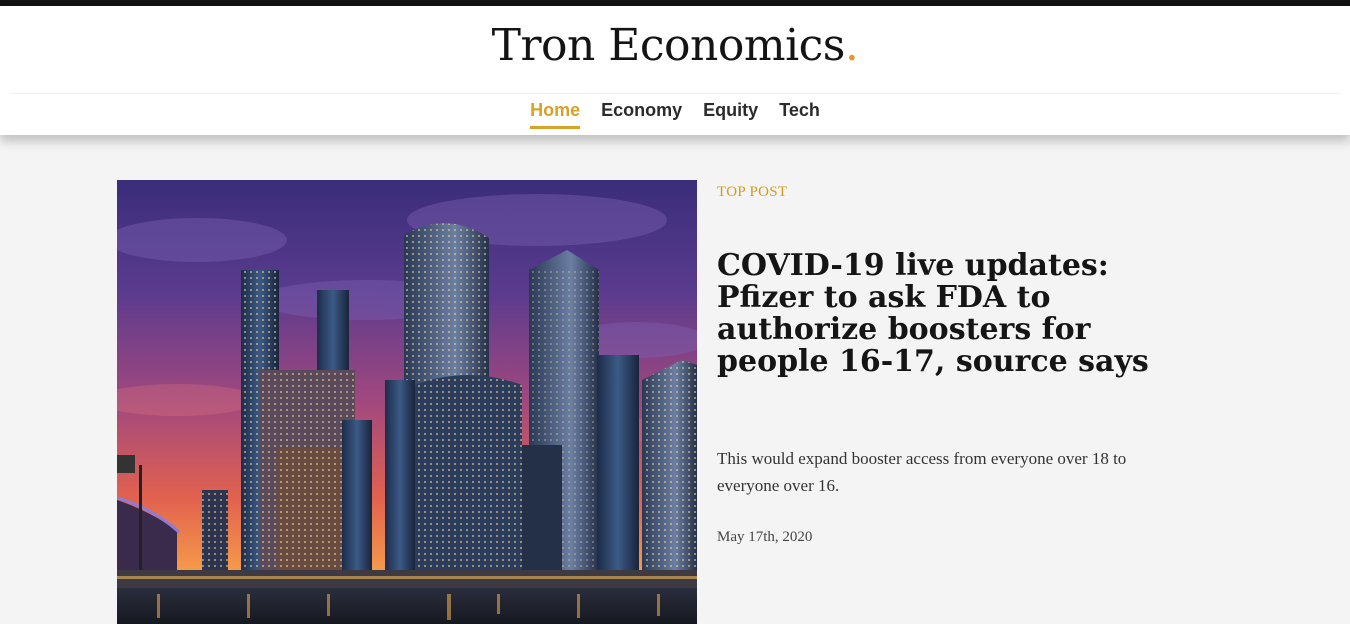 This screenshot has height=624, width=1350. Describe the element at coordinates (730, 114) in the screenshot. I see `nav-item-equity: Equity` at that location.